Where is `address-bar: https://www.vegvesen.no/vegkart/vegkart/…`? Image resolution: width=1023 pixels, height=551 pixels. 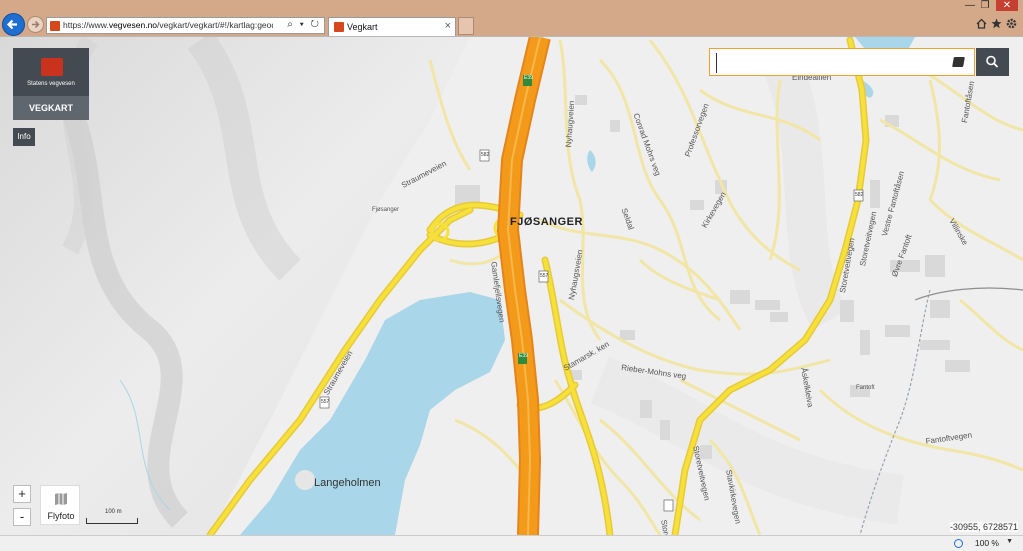
address-bar: https://www.vegvesen.no/vegkart/vegkart/… is located at coordinates (185, 25).